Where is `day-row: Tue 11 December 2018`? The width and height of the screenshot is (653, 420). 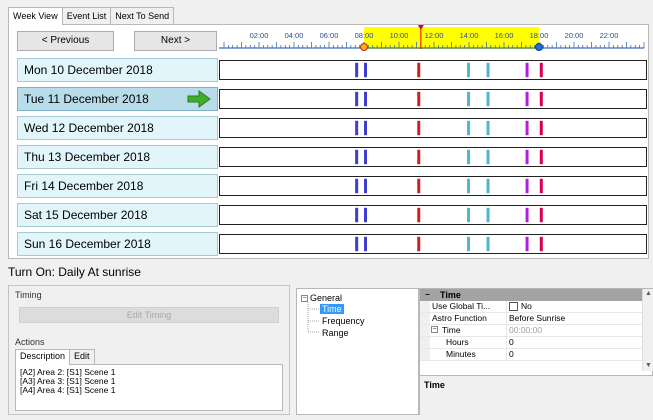 day-row: Tue 11 December 2018 is located at coordinates (332, 99).